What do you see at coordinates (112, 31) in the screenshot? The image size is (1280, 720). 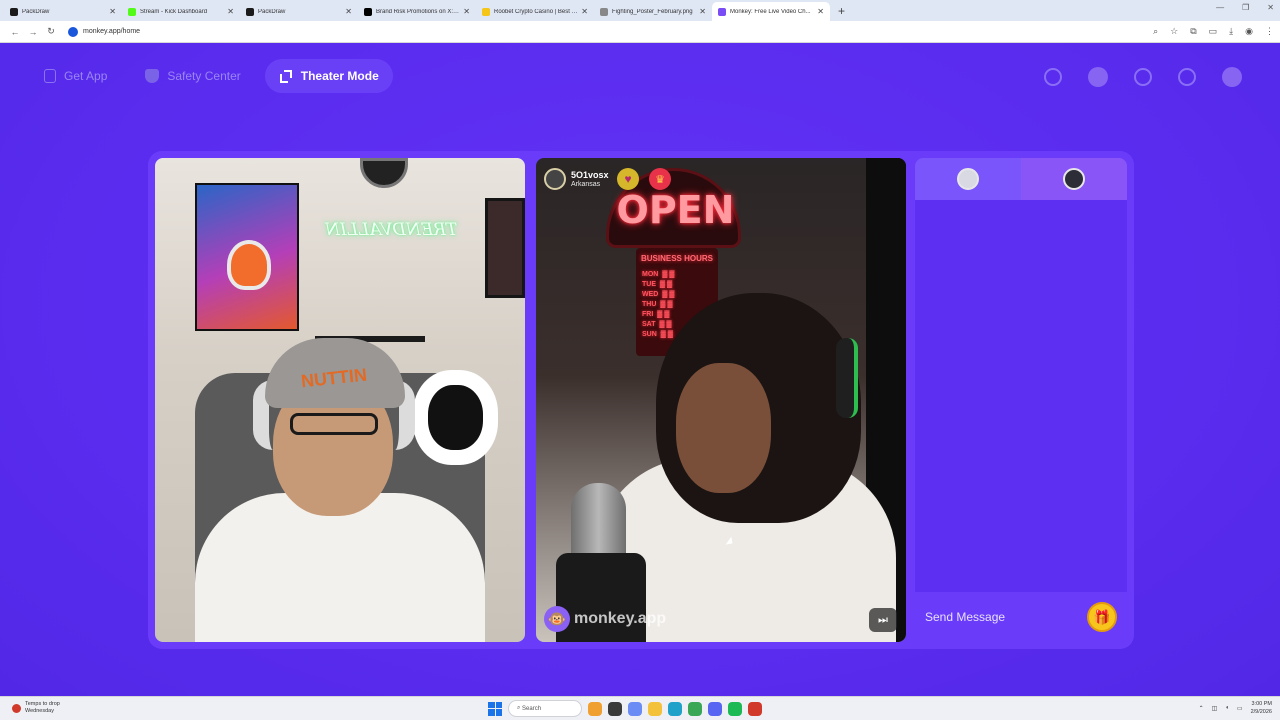 I see `url-text: monkey.app/home` at bounding box center [112, 31].